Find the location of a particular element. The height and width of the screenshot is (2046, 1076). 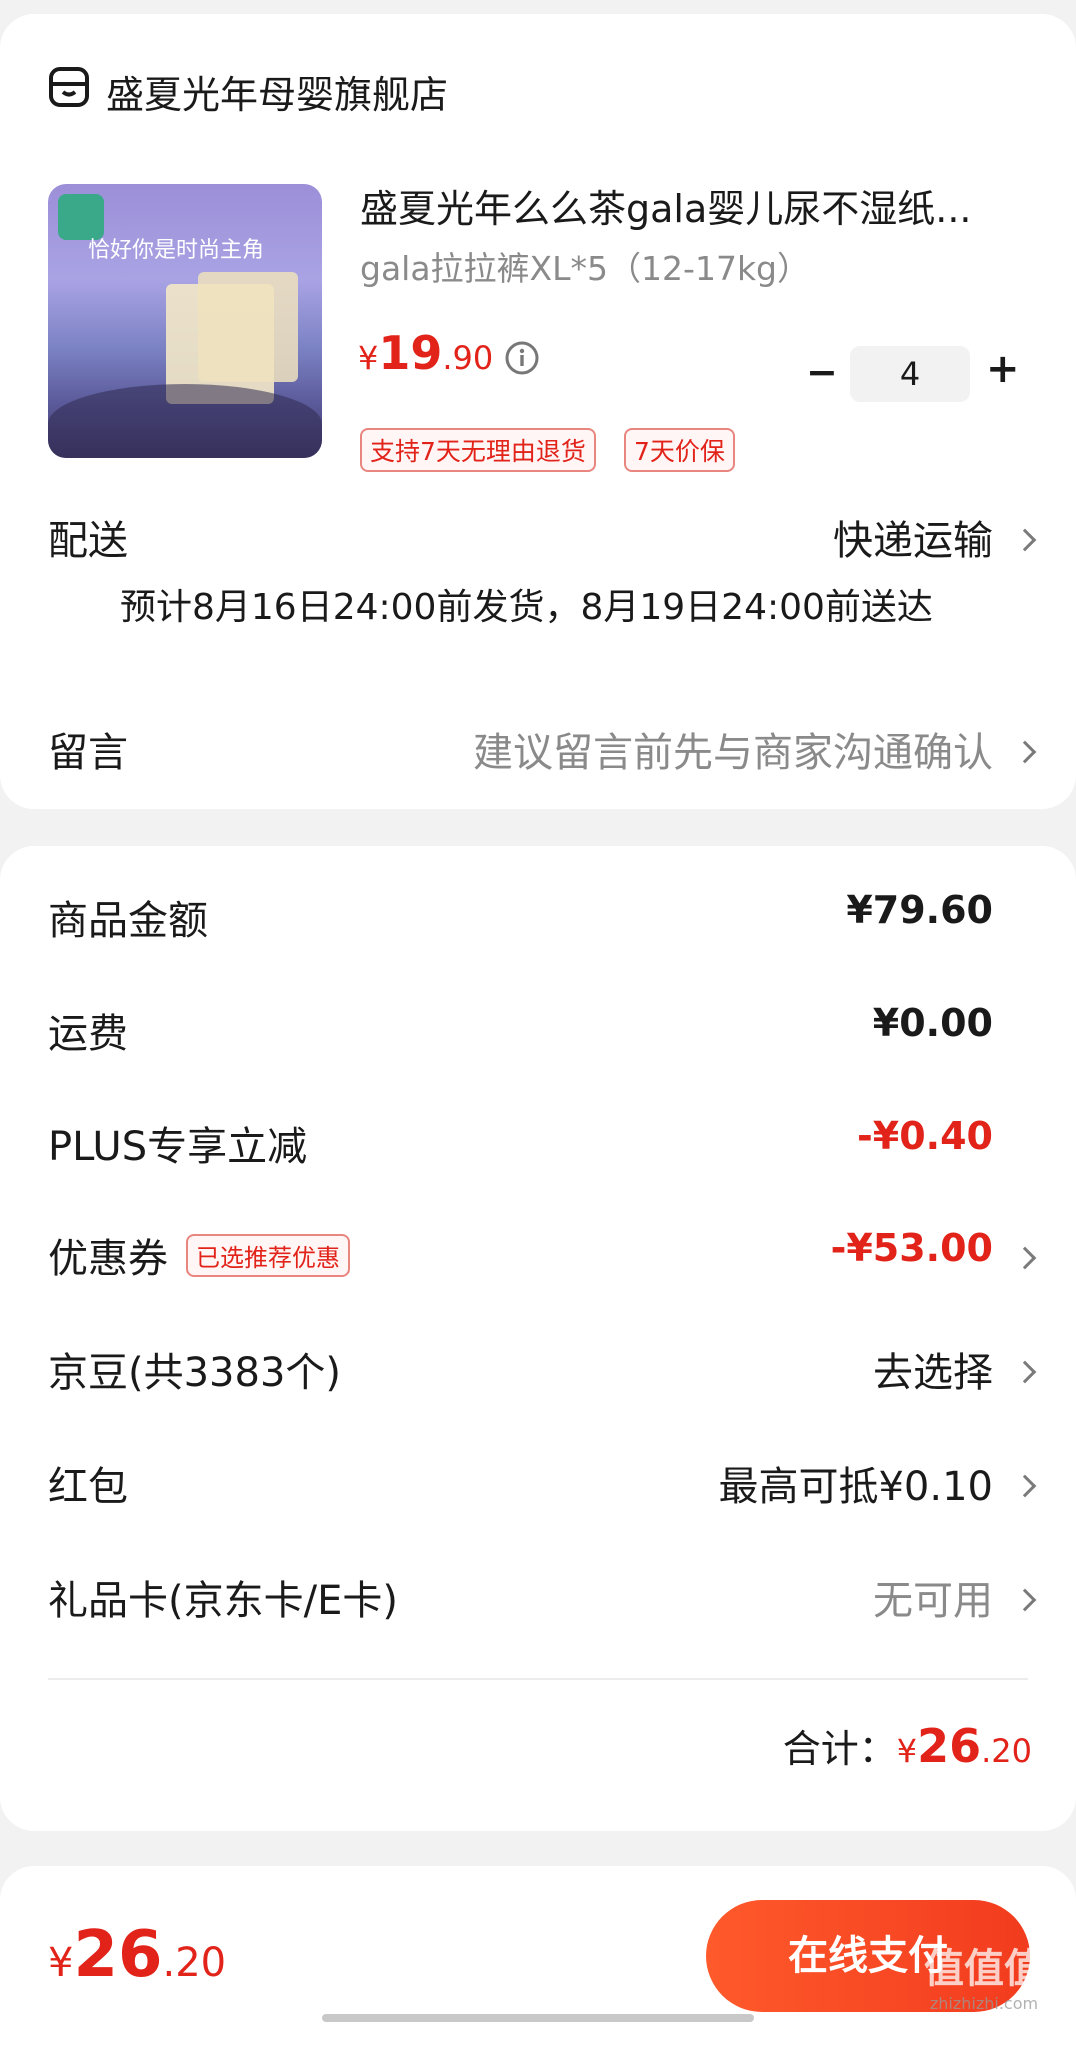

shop-icon is located at coordinates (69, 87).